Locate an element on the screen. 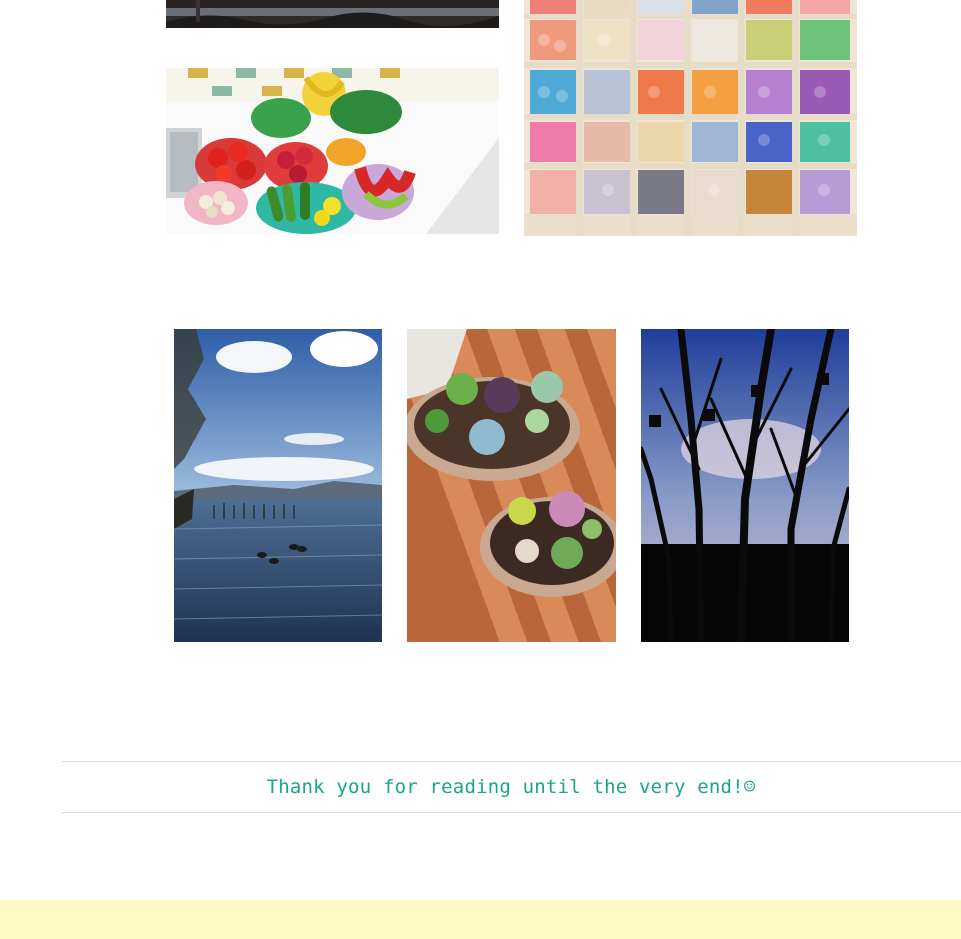 This screenshot has width=961, height=939. photo-yarn-shelf is located at coordinates (690, 118).